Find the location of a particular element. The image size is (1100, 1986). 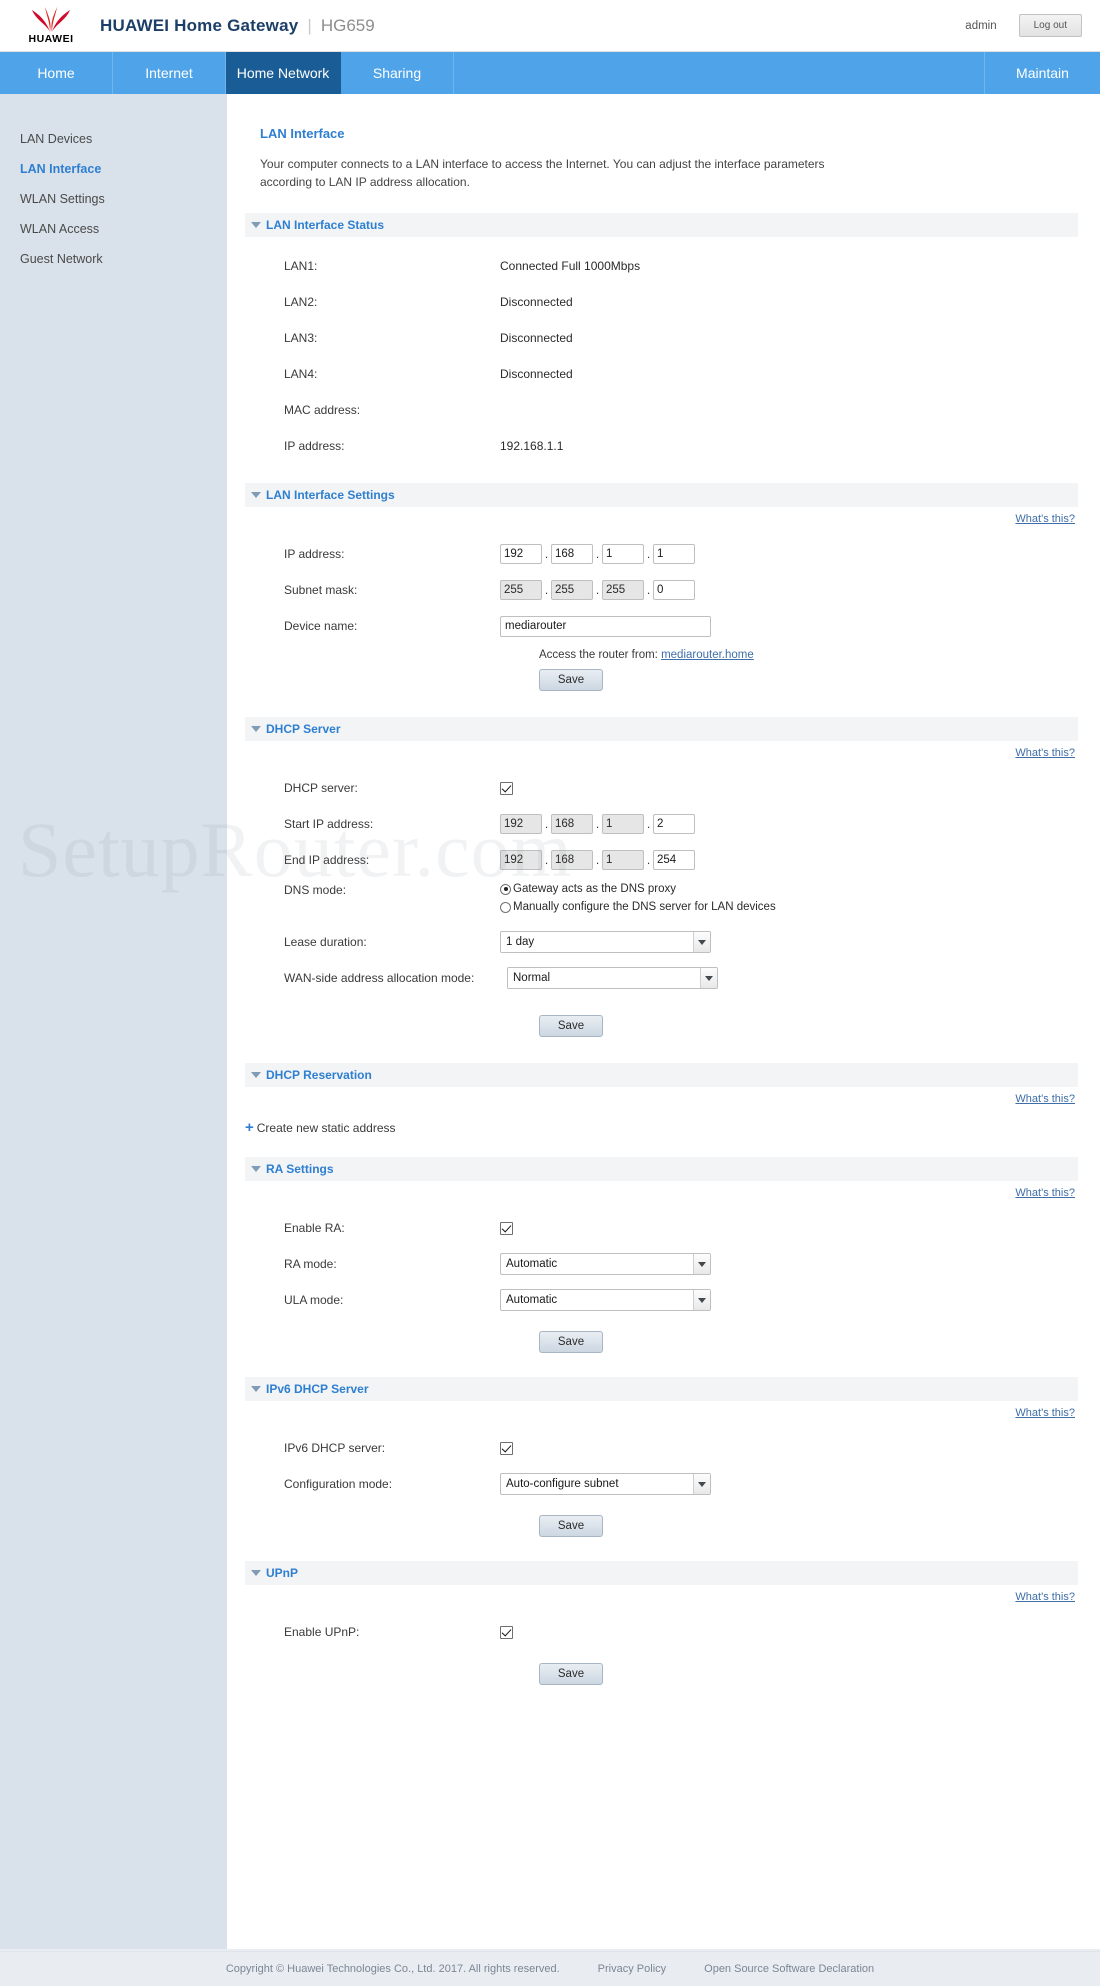

dns-proxy-radio is located at coordinates (505, 889).